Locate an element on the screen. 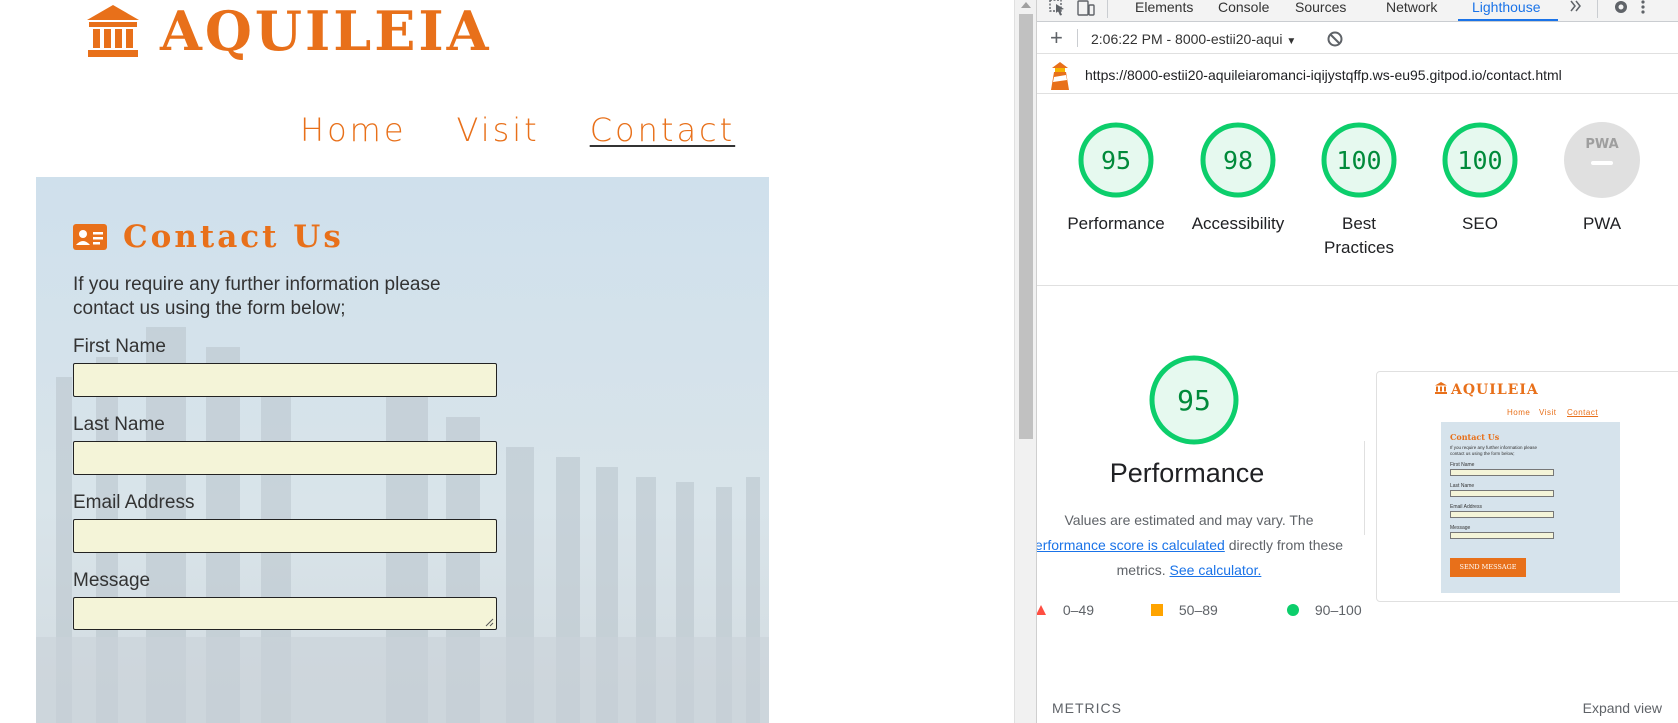 The image size is (1678, 723). legend-range: 90–100 is located at coordinates (1338, 610).